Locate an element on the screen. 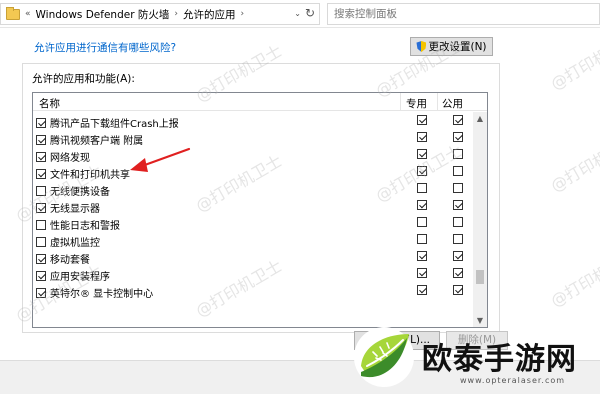 This screenshot has height=394, width=600. scroll-up-icon: ▲ is located at coordinates (480, 119).